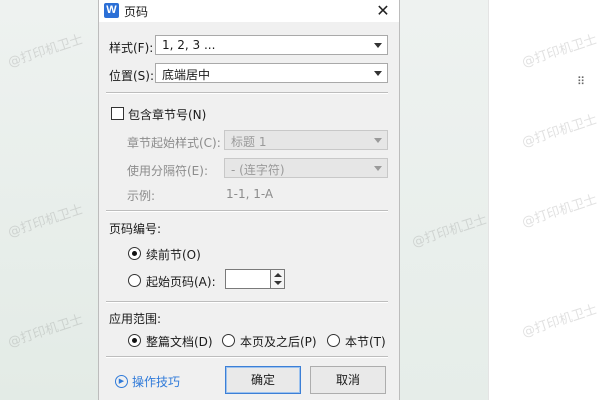 This screenshot has height=400, width=600. Describe the element at coordinates (121, 381) in the screenshot. I see `play-tips-icon: ▶` at that location.